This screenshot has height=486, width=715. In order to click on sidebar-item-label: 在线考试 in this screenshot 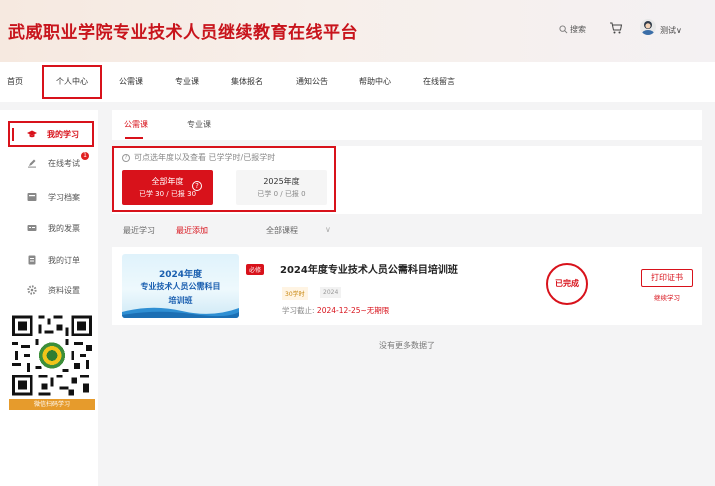, I will do `click(64, 163)`.